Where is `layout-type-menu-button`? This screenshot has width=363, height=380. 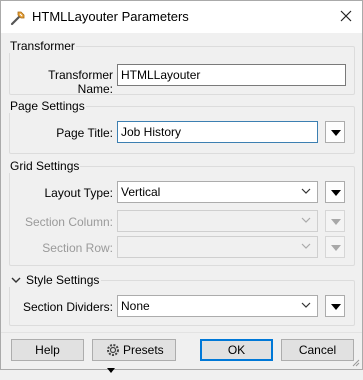
layout-type-menu-button is located at coordinates (335, 192).